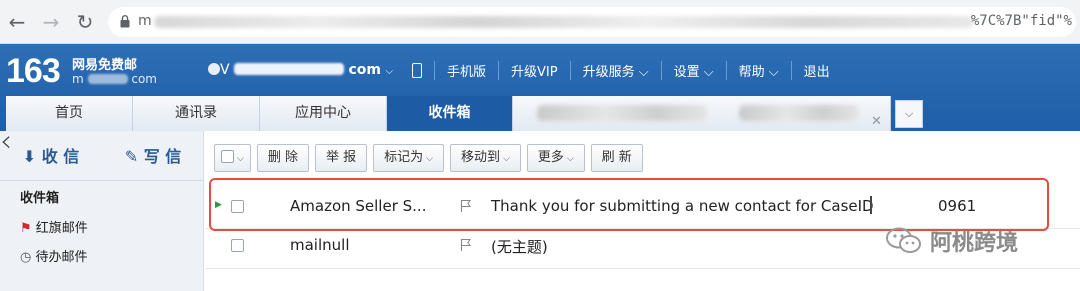 The height and width of the screenshot is (291, 1080). I want to click on url-redacted, so click(564, 22).